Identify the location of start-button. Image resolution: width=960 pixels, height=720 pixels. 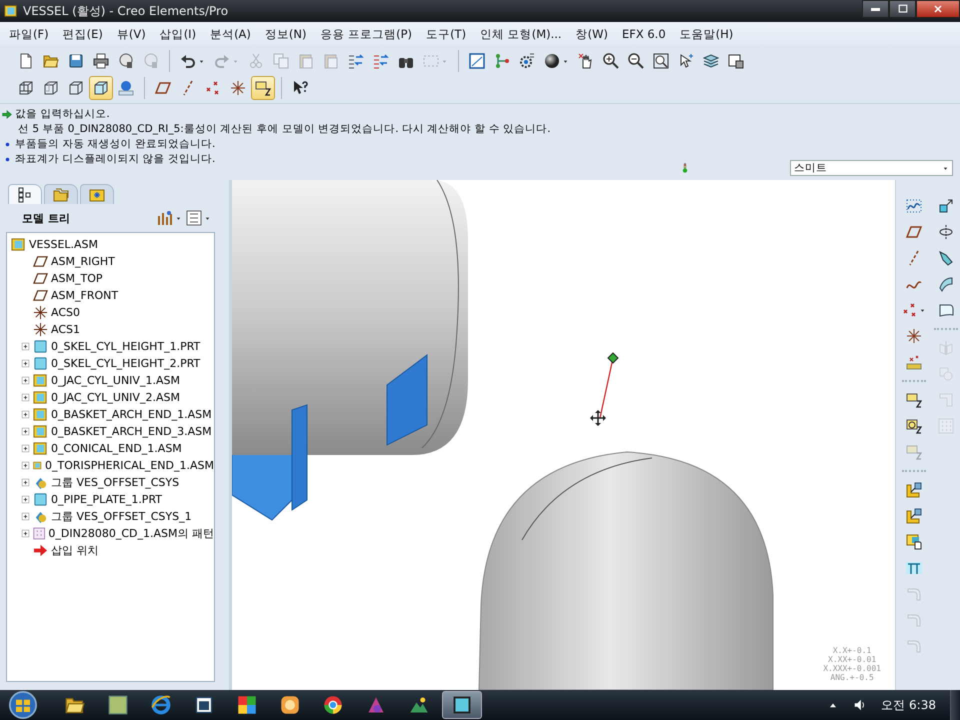
(23, 705).